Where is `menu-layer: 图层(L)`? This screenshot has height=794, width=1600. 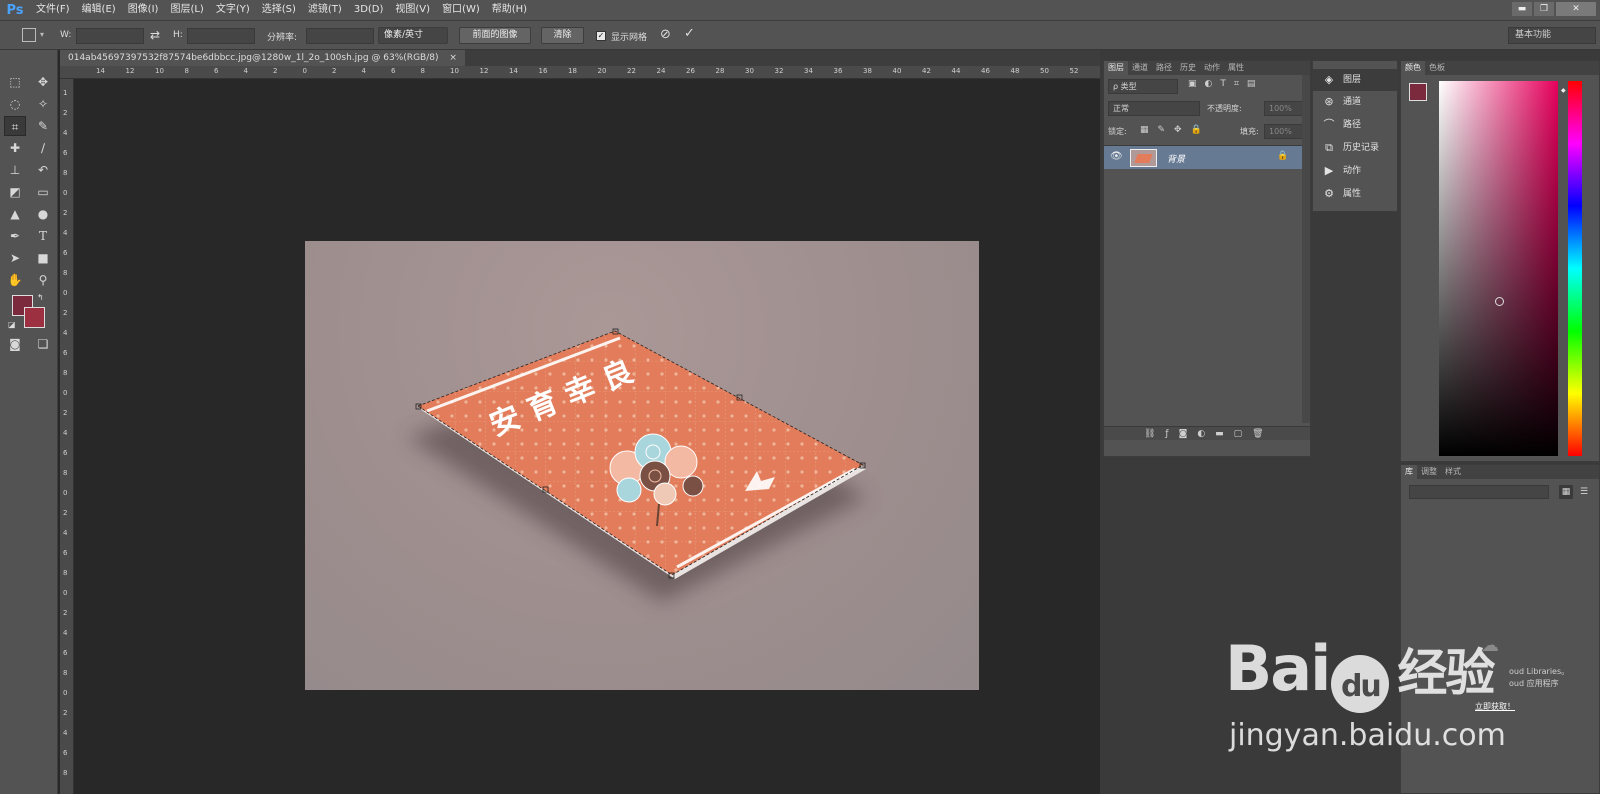 menu-layer: 图层(L) is located at coordinates (186, 10).